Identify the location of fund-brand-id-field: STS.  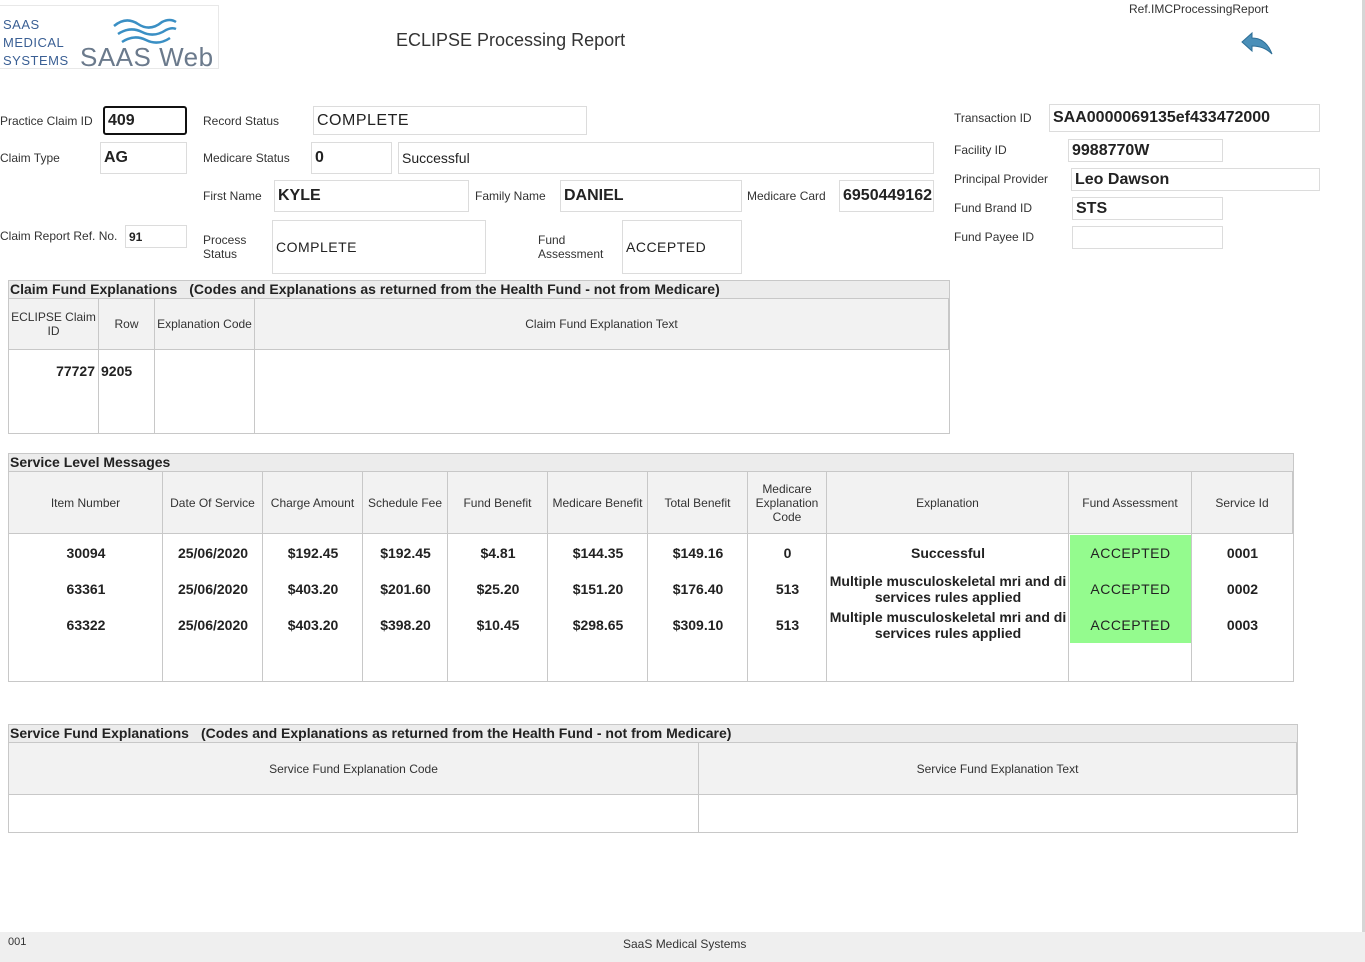
(1147, 208).